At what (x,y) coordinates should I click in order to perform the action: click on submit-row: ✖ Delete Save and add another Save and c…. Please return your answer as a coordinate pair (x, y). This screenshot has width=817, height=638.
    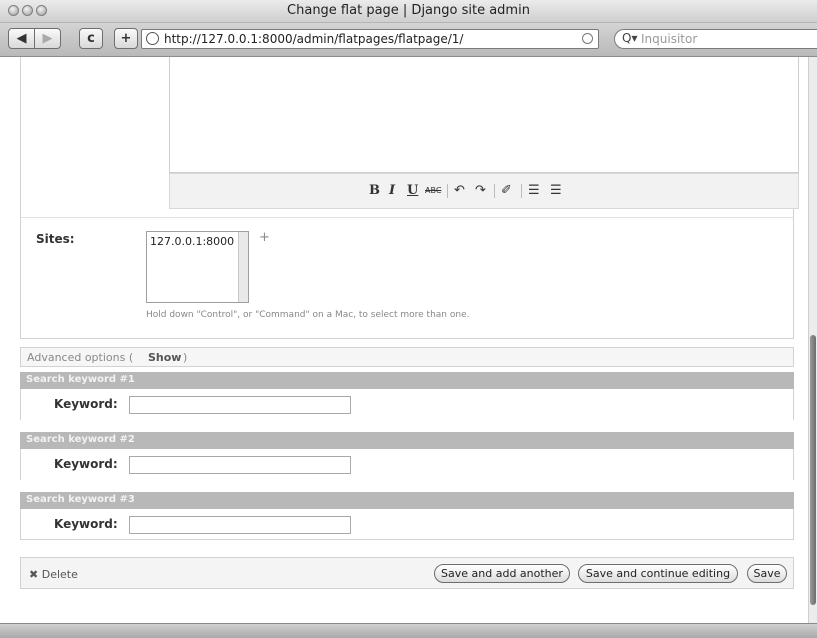
    Looking at the image, I should click on (407, 573).